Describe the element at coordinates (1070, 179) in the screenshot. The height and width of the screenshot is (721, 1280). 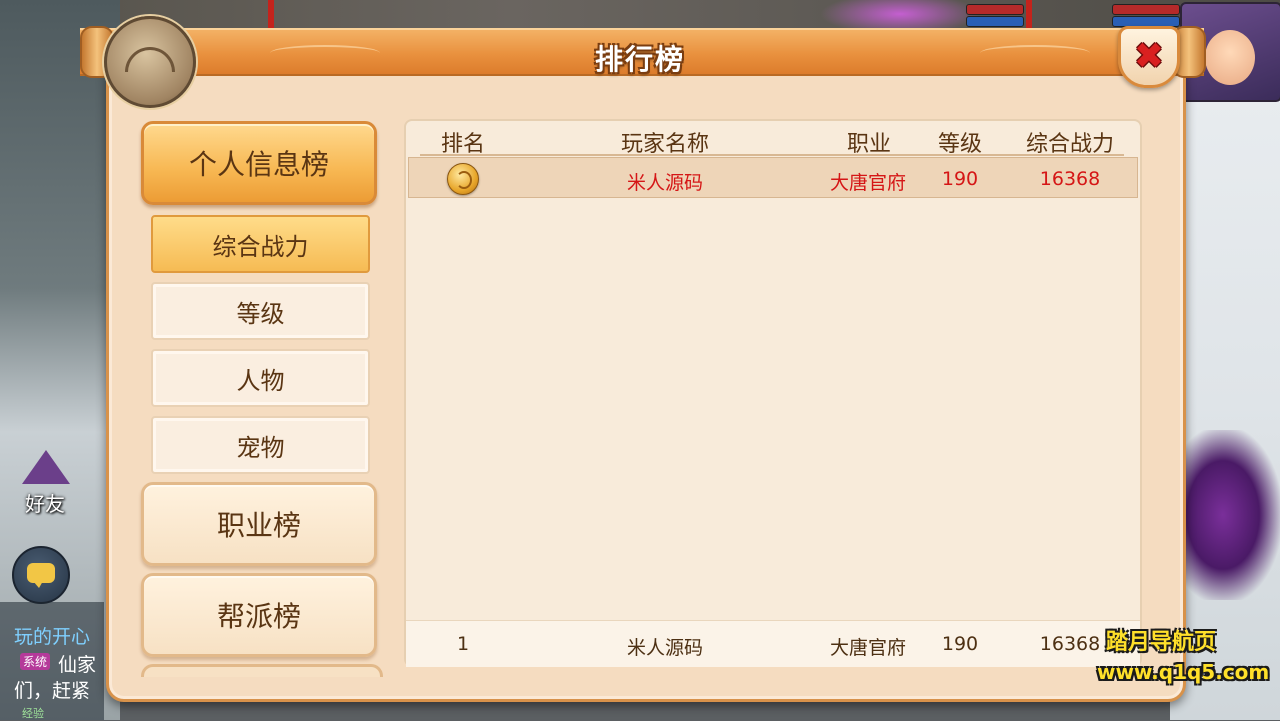
I see `row-power: 16368` at that location.